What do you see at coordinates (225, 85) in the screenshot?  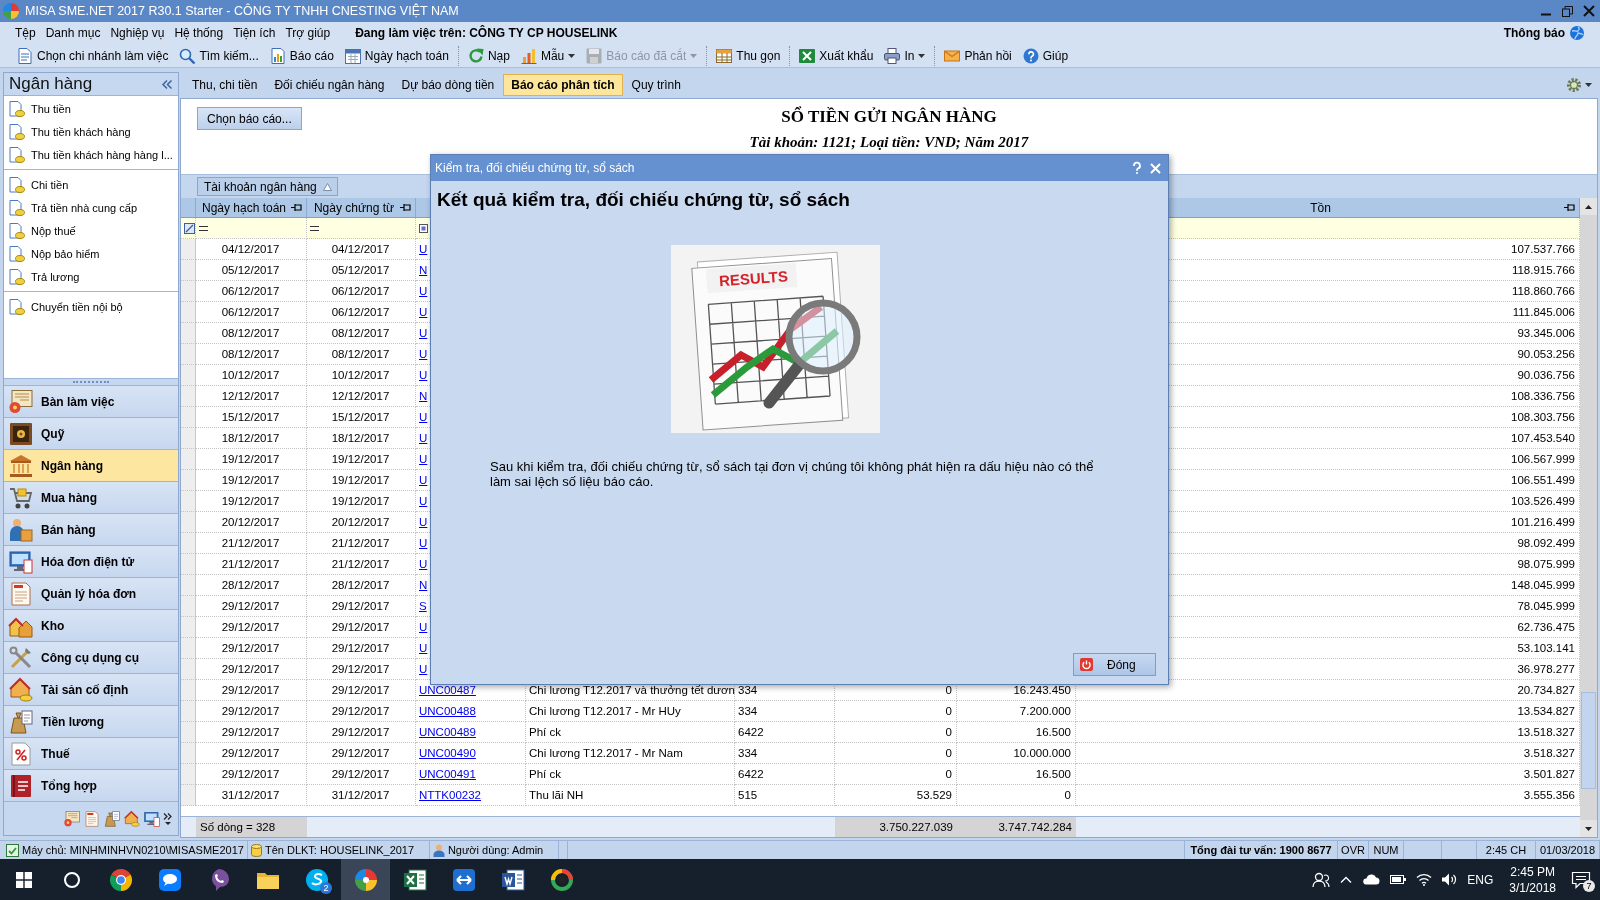 I see `tab: Thu, chi tiền` at bounding box center [225, 85].